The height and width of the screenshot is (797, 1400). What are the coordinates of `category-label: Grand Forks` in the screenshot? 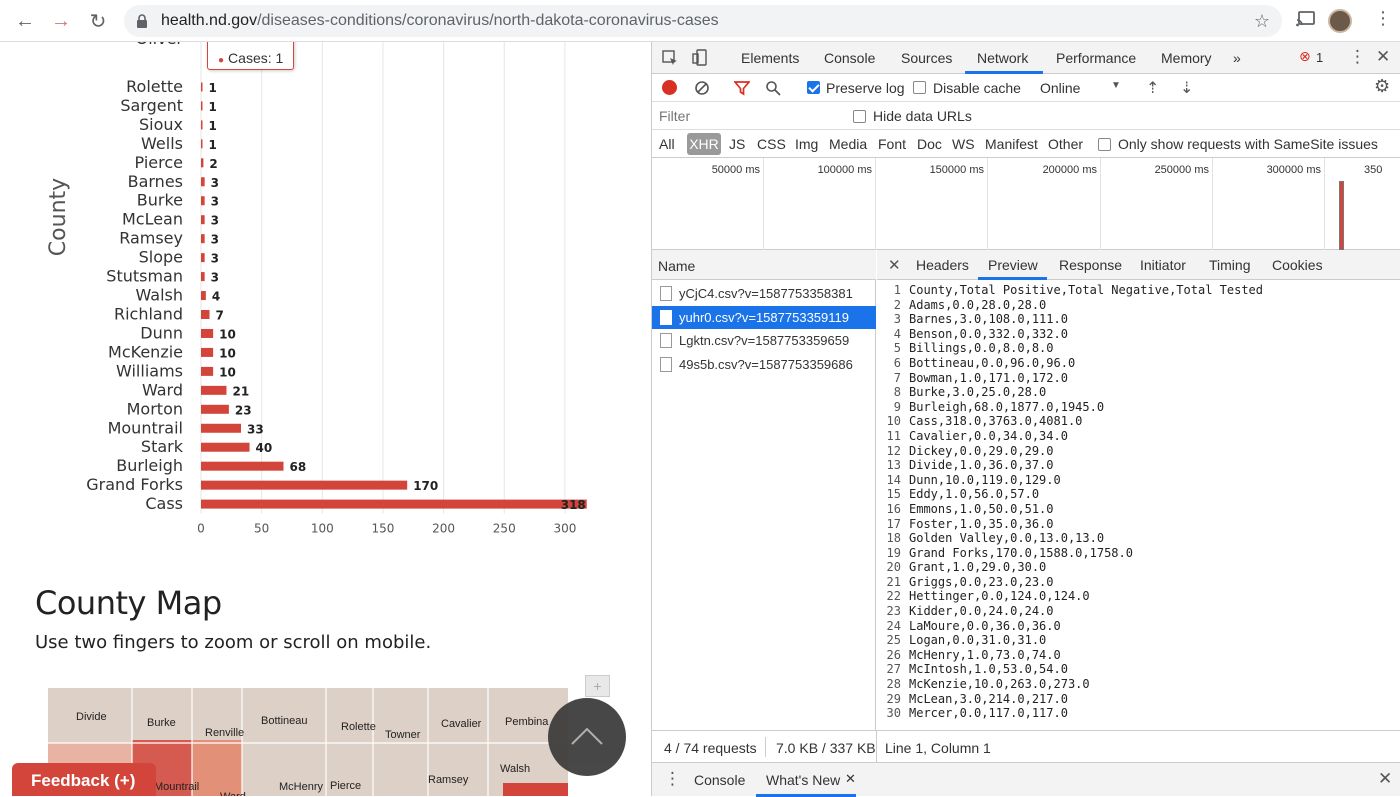 It's located at (134, 484).